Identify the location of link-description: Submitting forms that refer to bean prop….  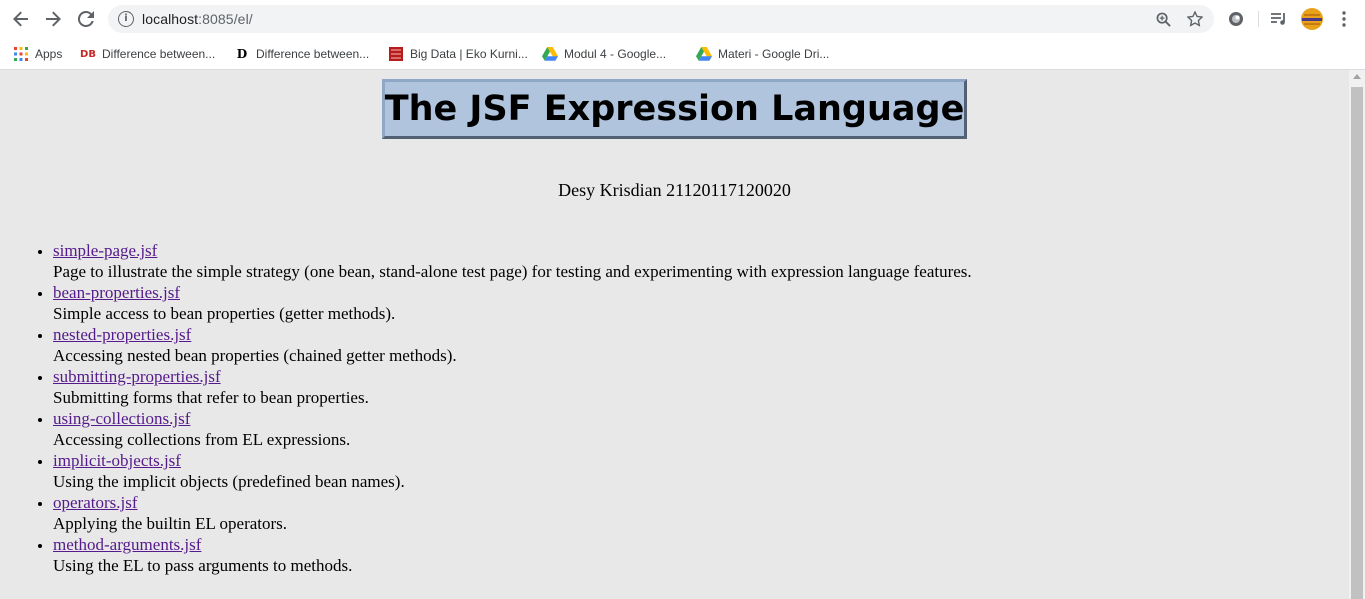
(211, 397).